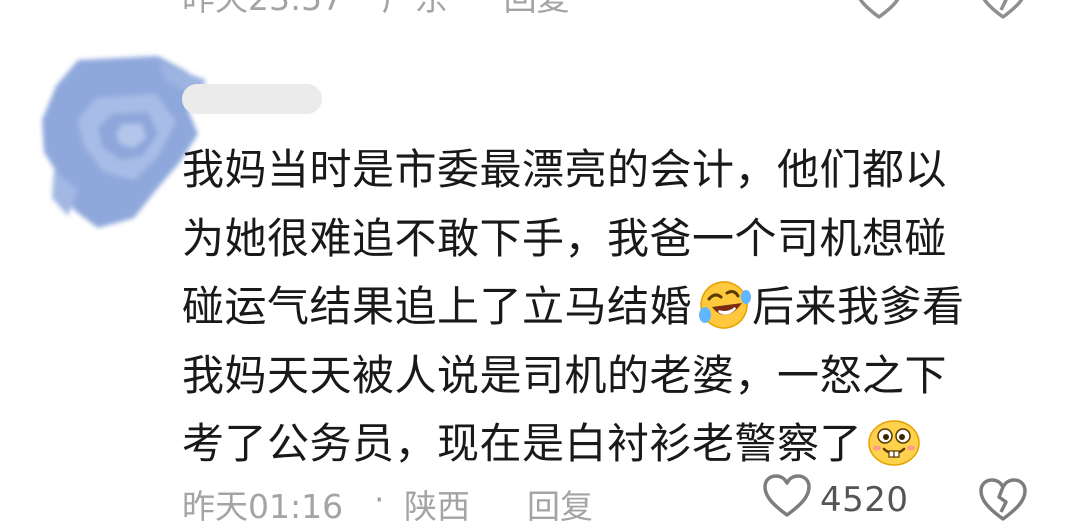 The width and height of the screenshot is (1080, 524). What do you see at coordinates (622, 10) in the screenshot?
I see `previous-comment-footer: 昨天23:57 · 广东 回复` at bounding box center [622, 10].